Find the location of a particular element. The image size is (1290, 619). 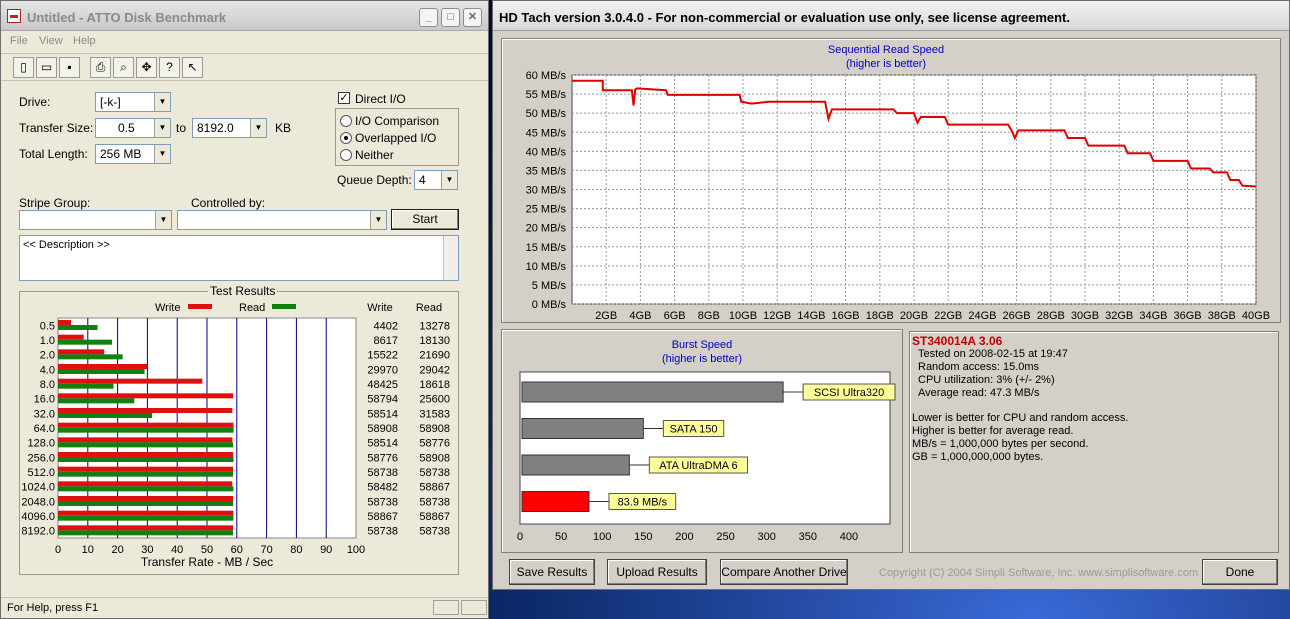

menu-view: View is located at coordinates (51, 41).